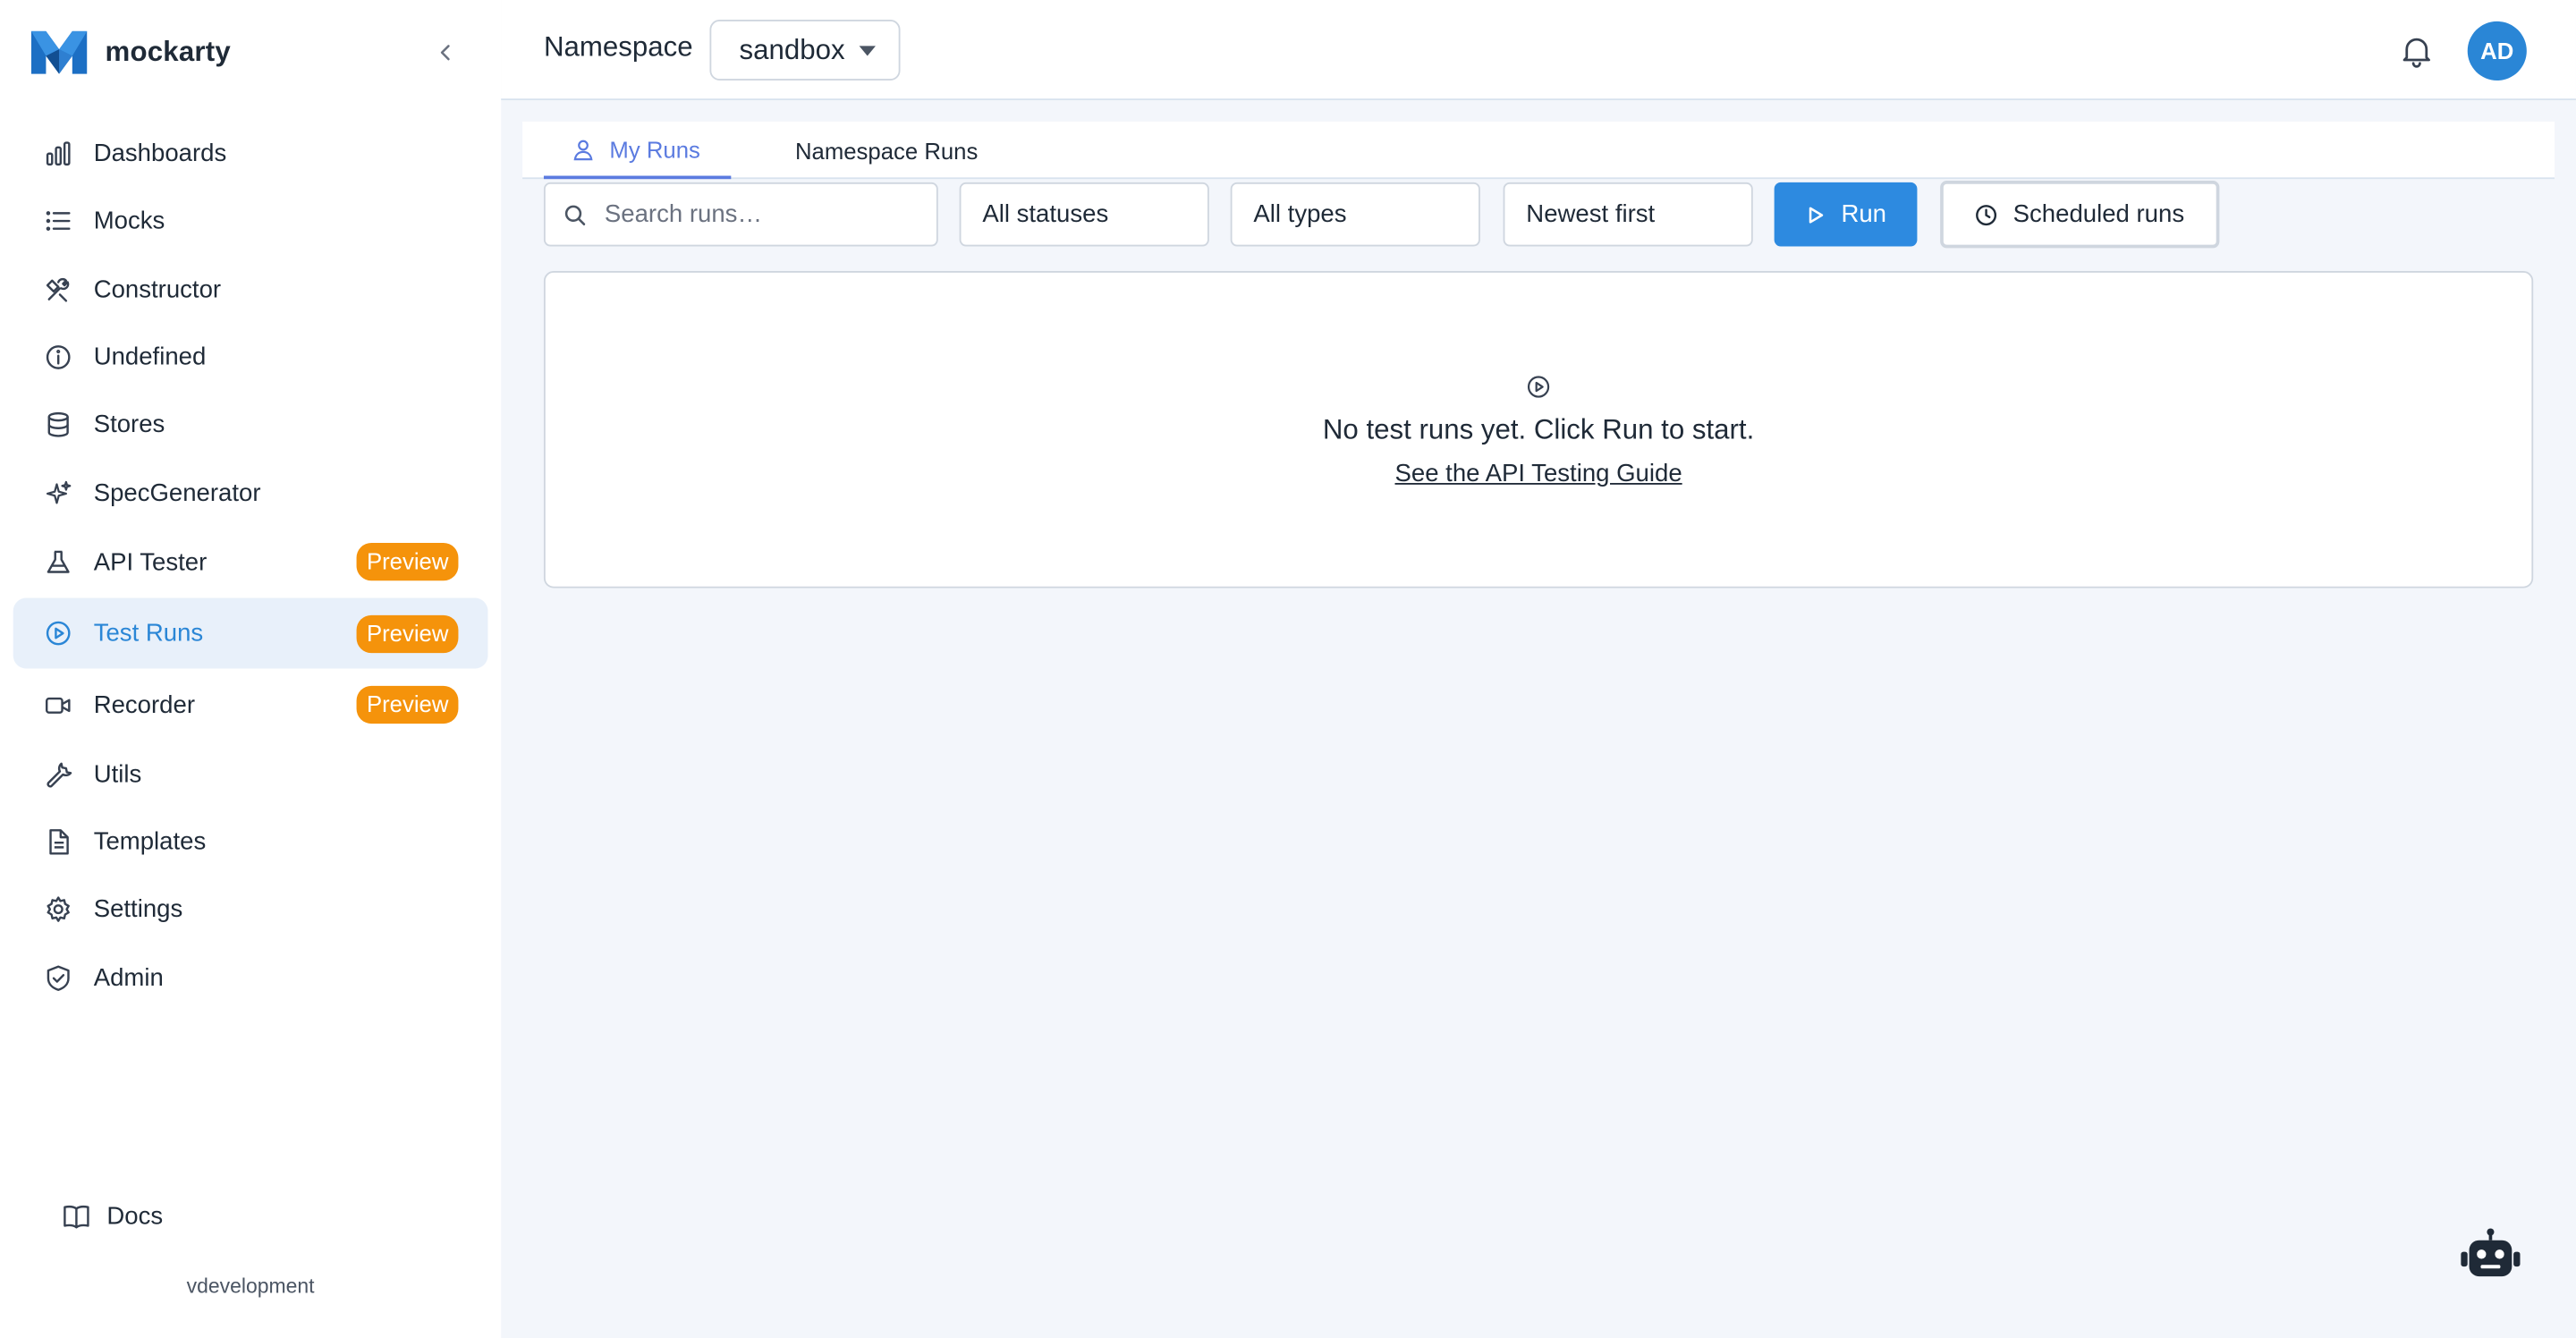 The height and width of the screenshot is (1338, 2576). I want to click on sidebar-item-label: Recorder, so click(144, 704).